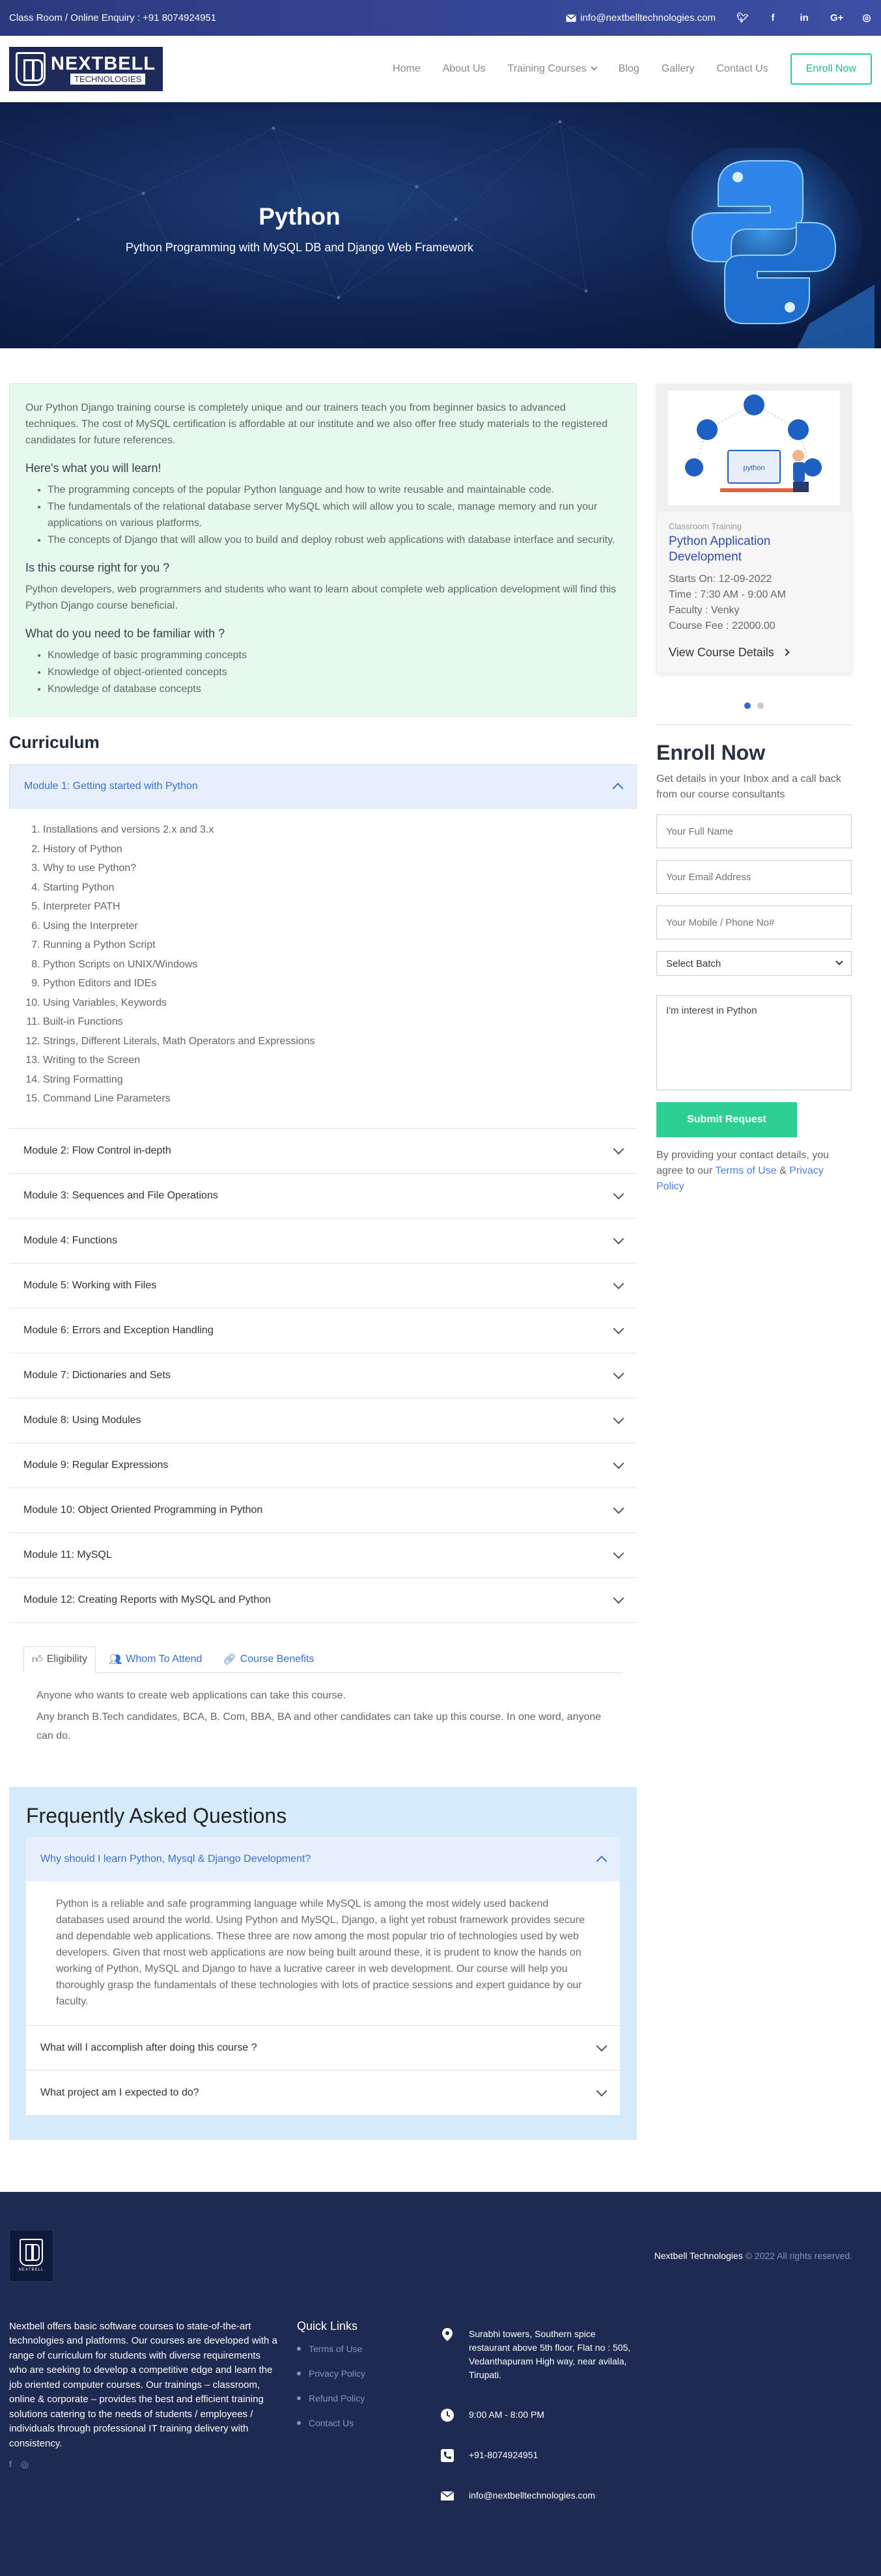  I want to click on footer-hours: 9:00 AM - 8:00 PM, so click(538, 2415).